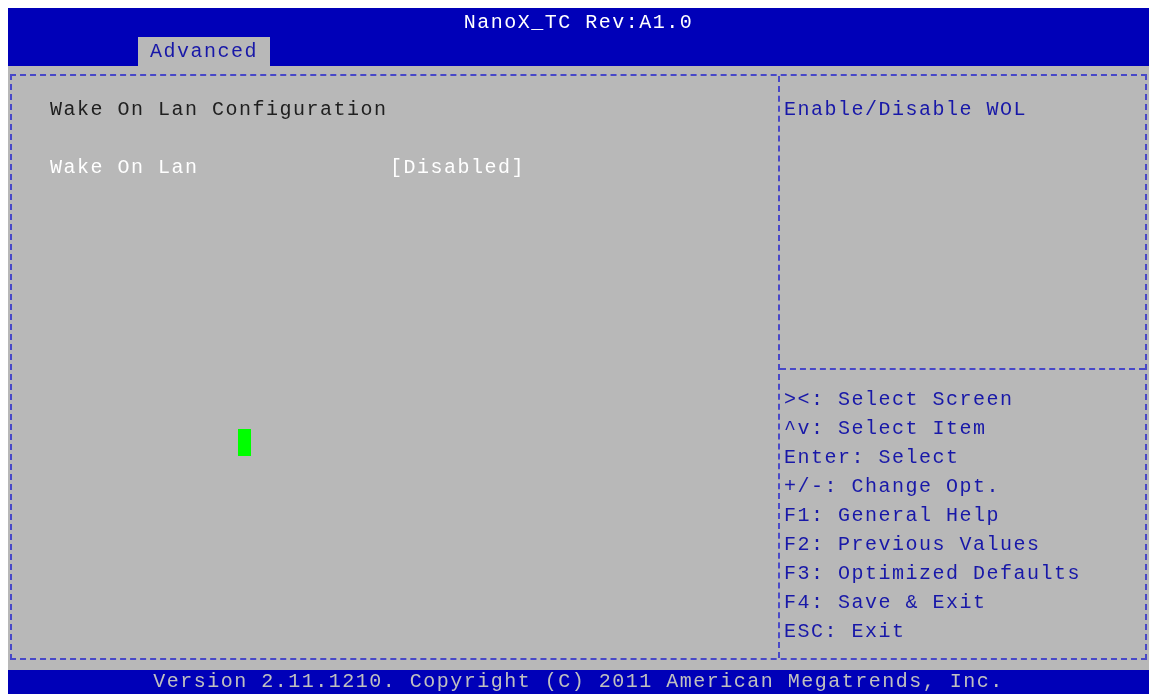  Describe the element at coordinates (892, 515) in the screenshot. I see `key-hint: F1: General Help` at that location.